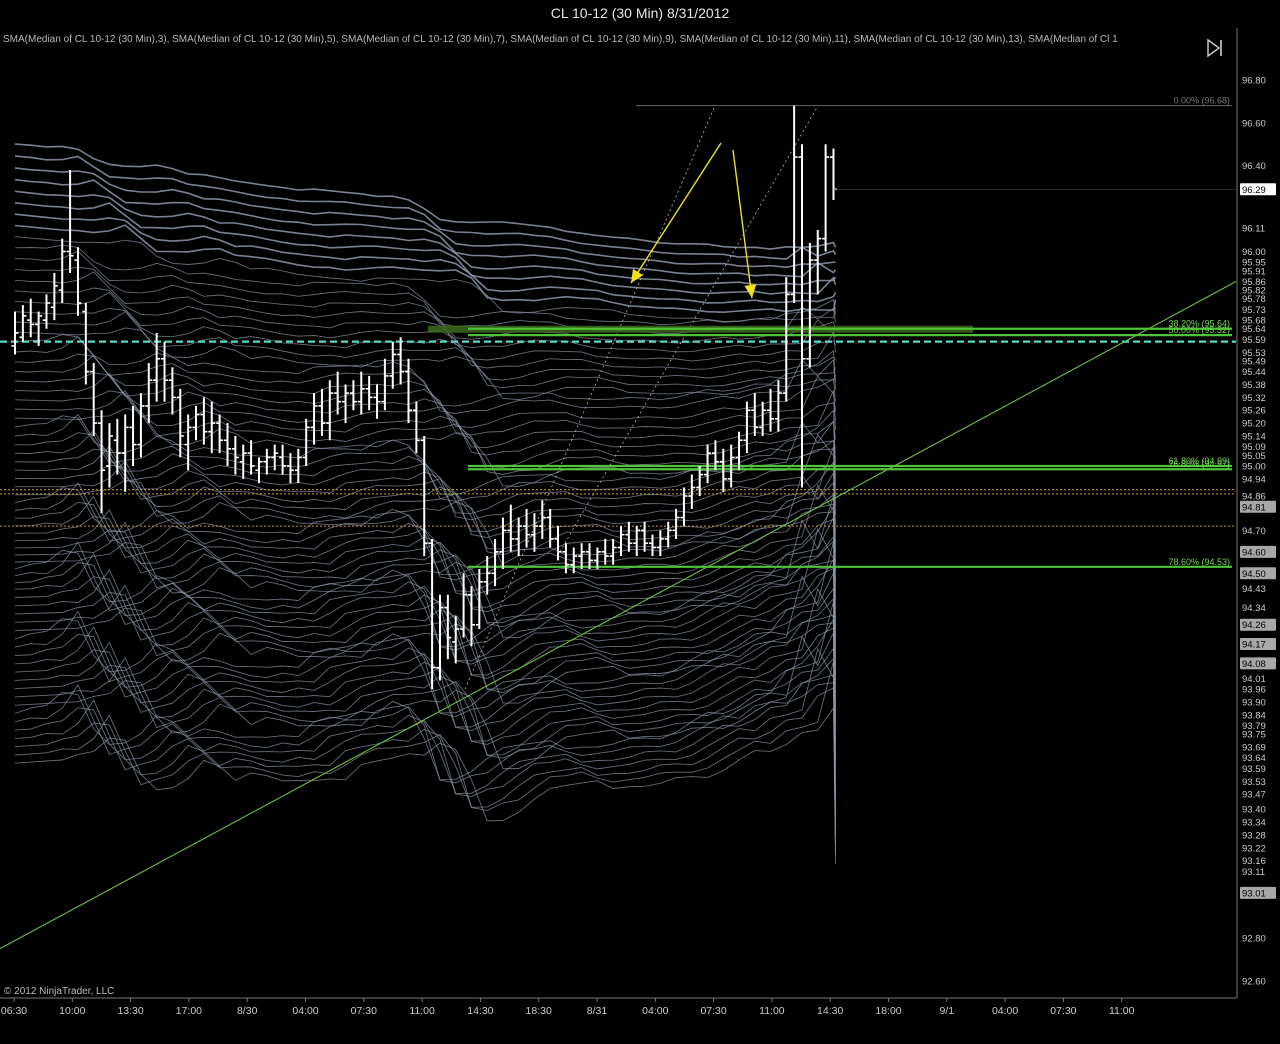 The height and width of the screenshot is (1044, 1280). What do you see at coordinates (247, 1011) in the screenshot?
I see `time-tick-label: 8/30` at bounding box center [247, 1011].